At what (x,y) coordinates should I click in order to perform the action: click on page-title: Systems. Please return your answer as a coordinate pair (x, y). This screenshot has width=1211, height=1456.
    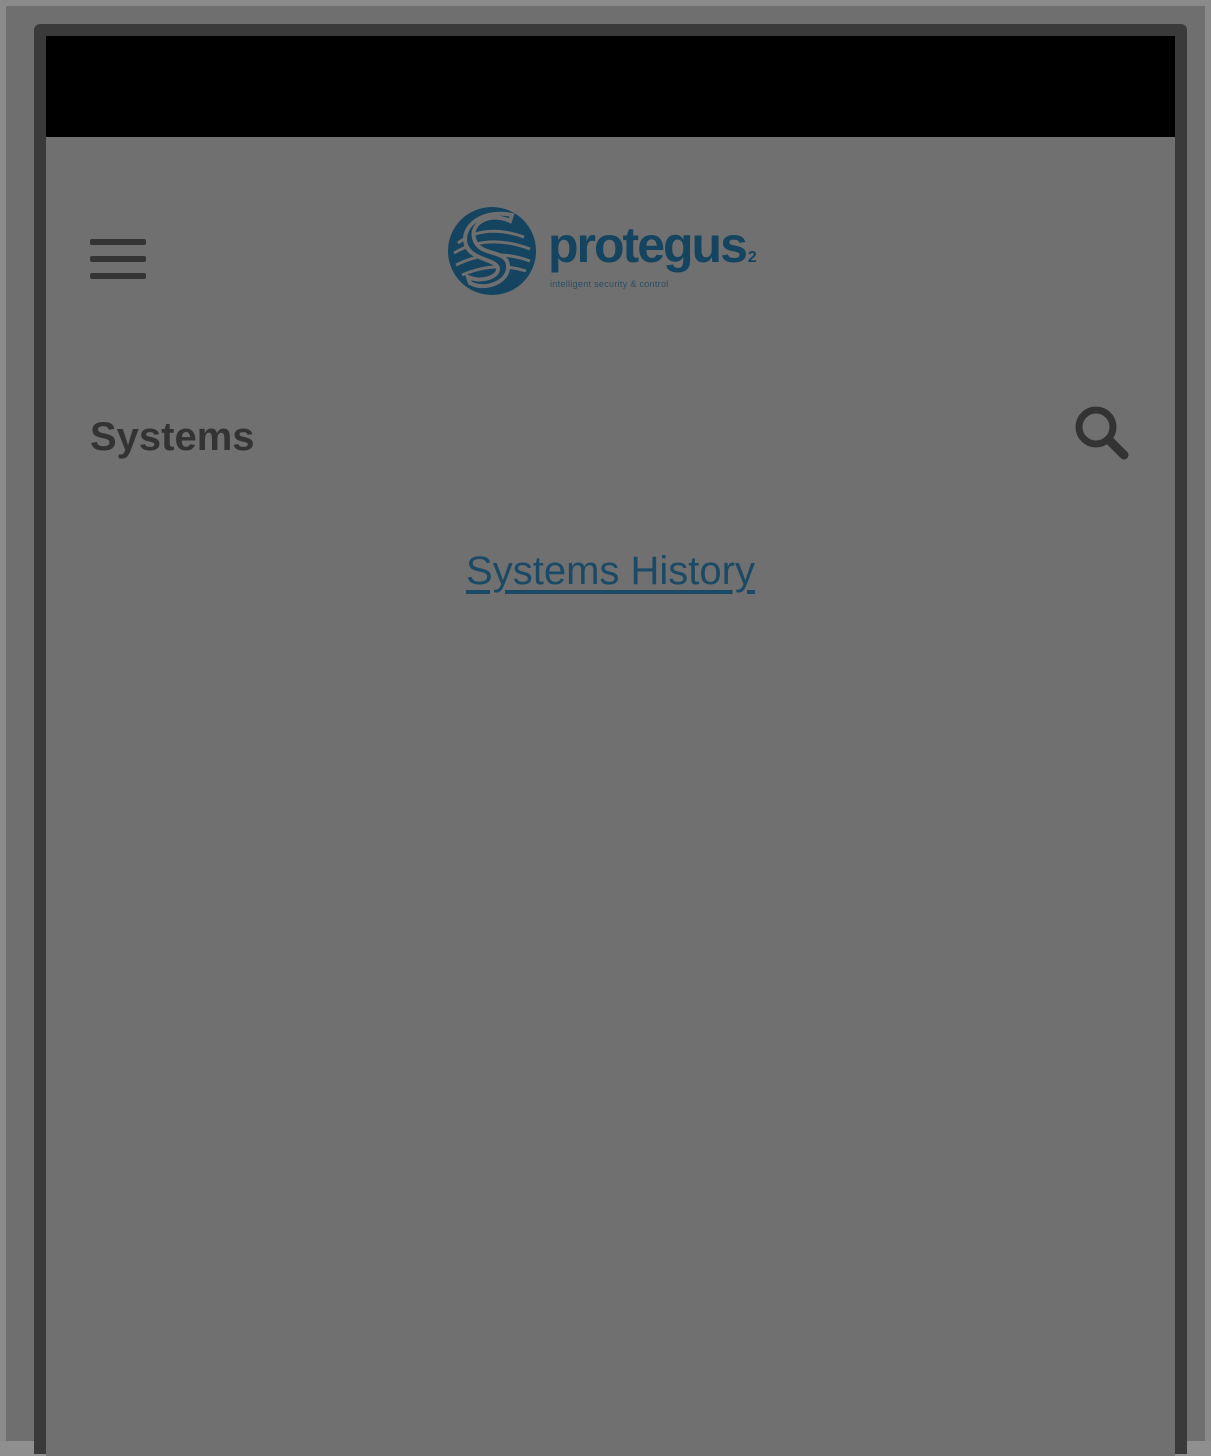
    Looking at the image, I should click on (172, 437).